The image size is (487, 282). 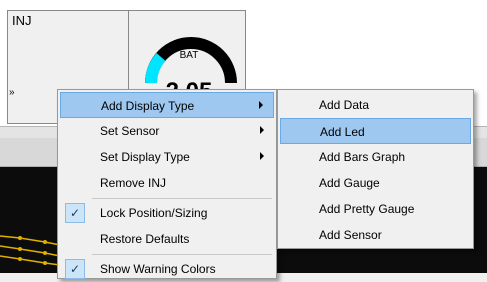 I want to click on submenu-item-label: Add Sensor, so click(x=350, y=235).